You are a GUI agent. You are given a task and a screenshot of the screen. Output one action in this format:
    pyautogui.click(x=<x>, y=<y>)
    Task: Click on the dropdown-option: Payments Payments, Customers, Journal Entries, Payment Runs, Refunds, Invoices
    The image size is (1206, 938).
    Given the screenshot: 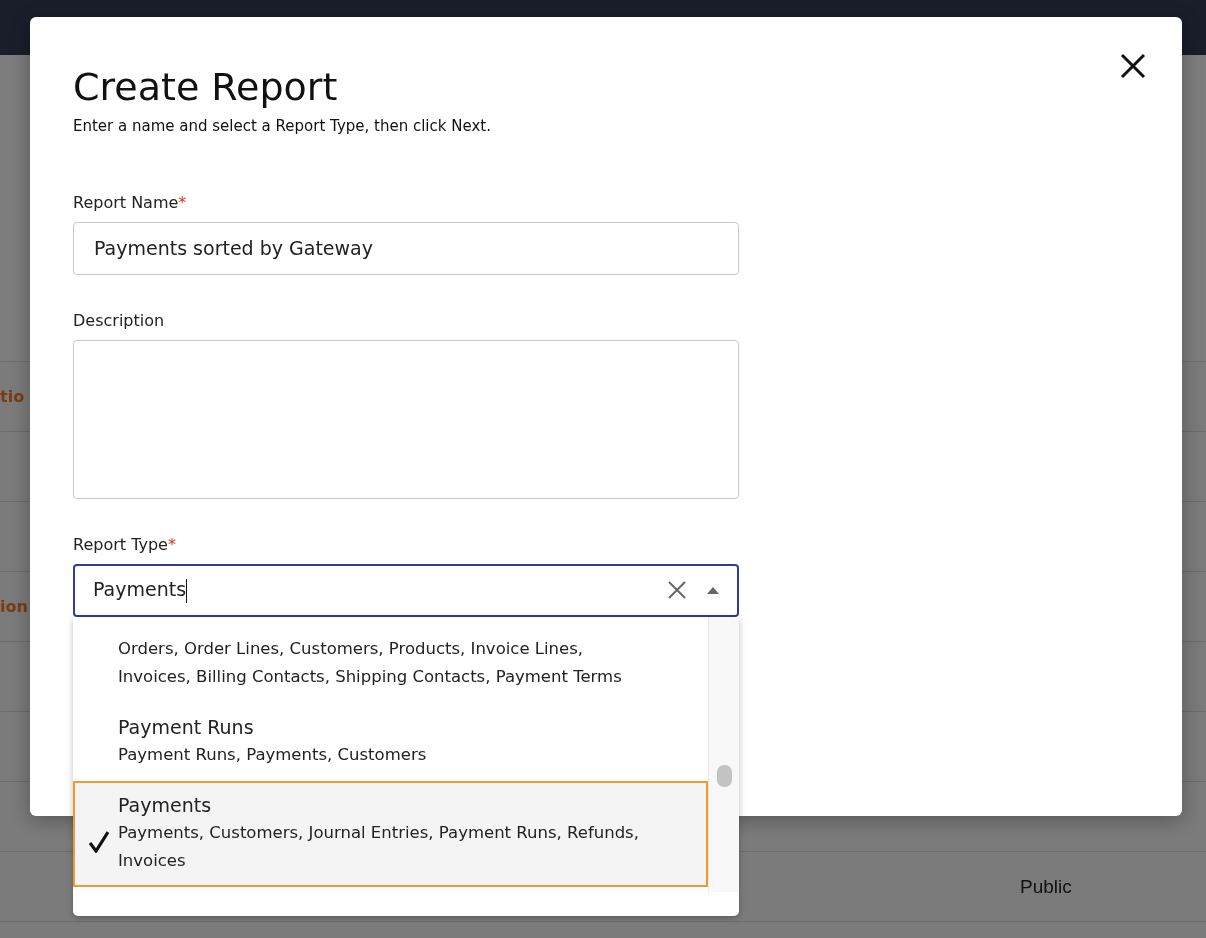 What is the action you would take?
    pyautogui.click(x=390, y=833)
    